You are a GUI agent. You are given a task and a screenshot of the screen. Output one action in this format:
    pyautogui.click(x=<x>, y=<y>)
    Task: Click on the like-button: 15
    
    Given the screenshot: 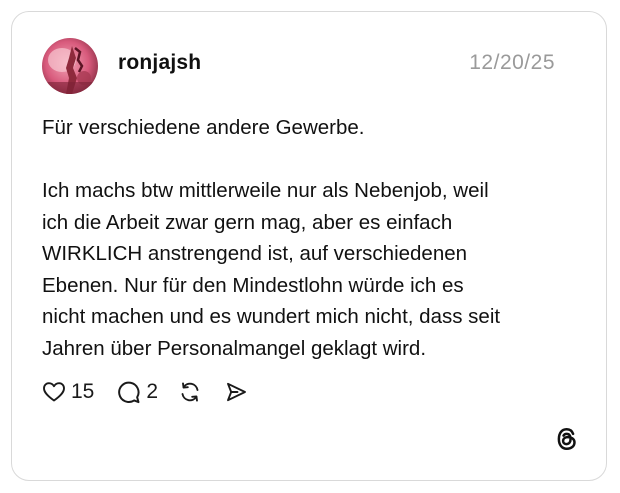 What is the action you would take?
    pyautogui.click(x=68, y=392)
    